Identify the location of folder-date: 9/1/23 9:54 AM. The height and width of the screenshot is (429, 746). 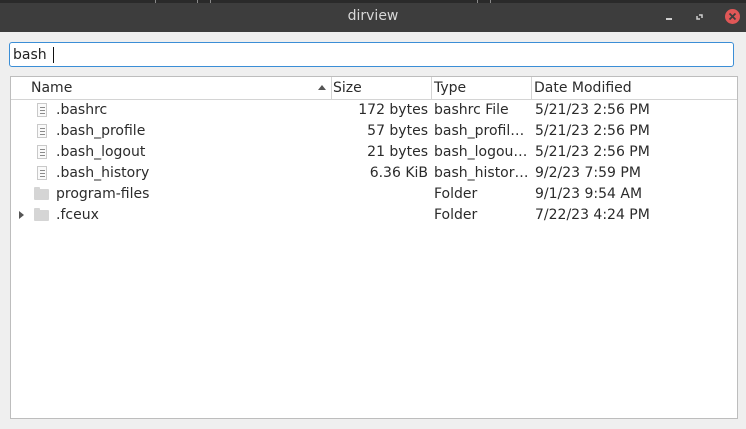
(589, 194).